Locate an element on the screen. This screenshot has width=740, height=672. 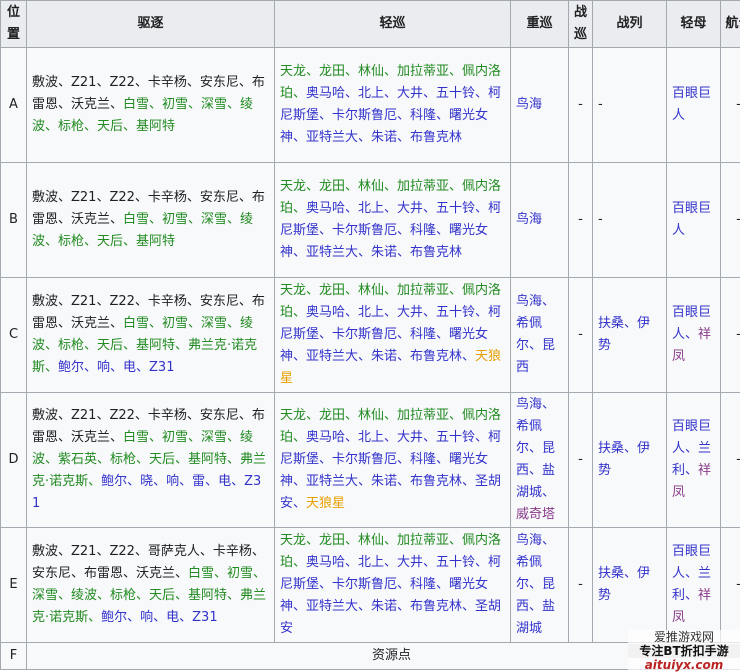
position-cell: E is located at coordinates (13, 585).